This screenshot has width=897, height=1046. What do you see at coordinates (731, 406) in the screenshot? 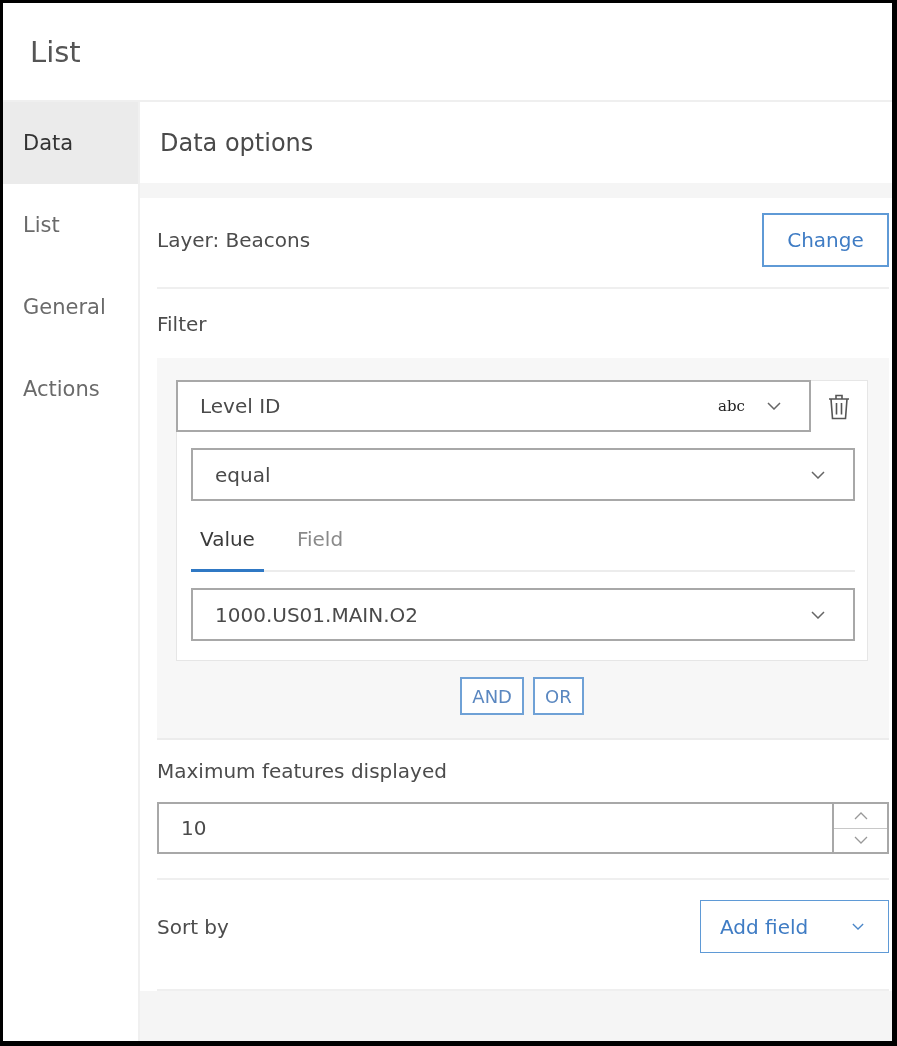
I see `field-type-label: abc` at bounding box center [731, 406].